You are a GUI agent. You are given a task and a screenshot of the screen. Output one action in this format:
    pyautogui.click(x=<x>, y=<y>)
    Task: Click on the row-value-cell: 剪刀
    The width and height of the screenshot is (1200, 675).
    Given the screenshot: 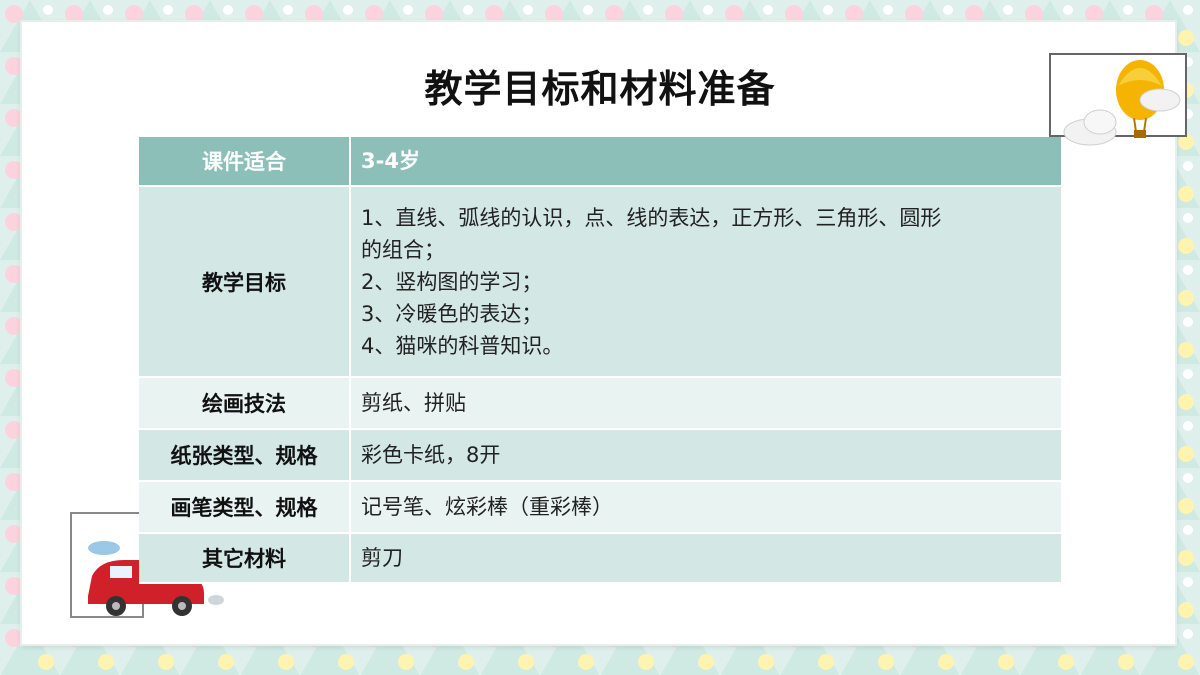 What is the action you would take?
    pyautogui.click(x=705, y=558)
    